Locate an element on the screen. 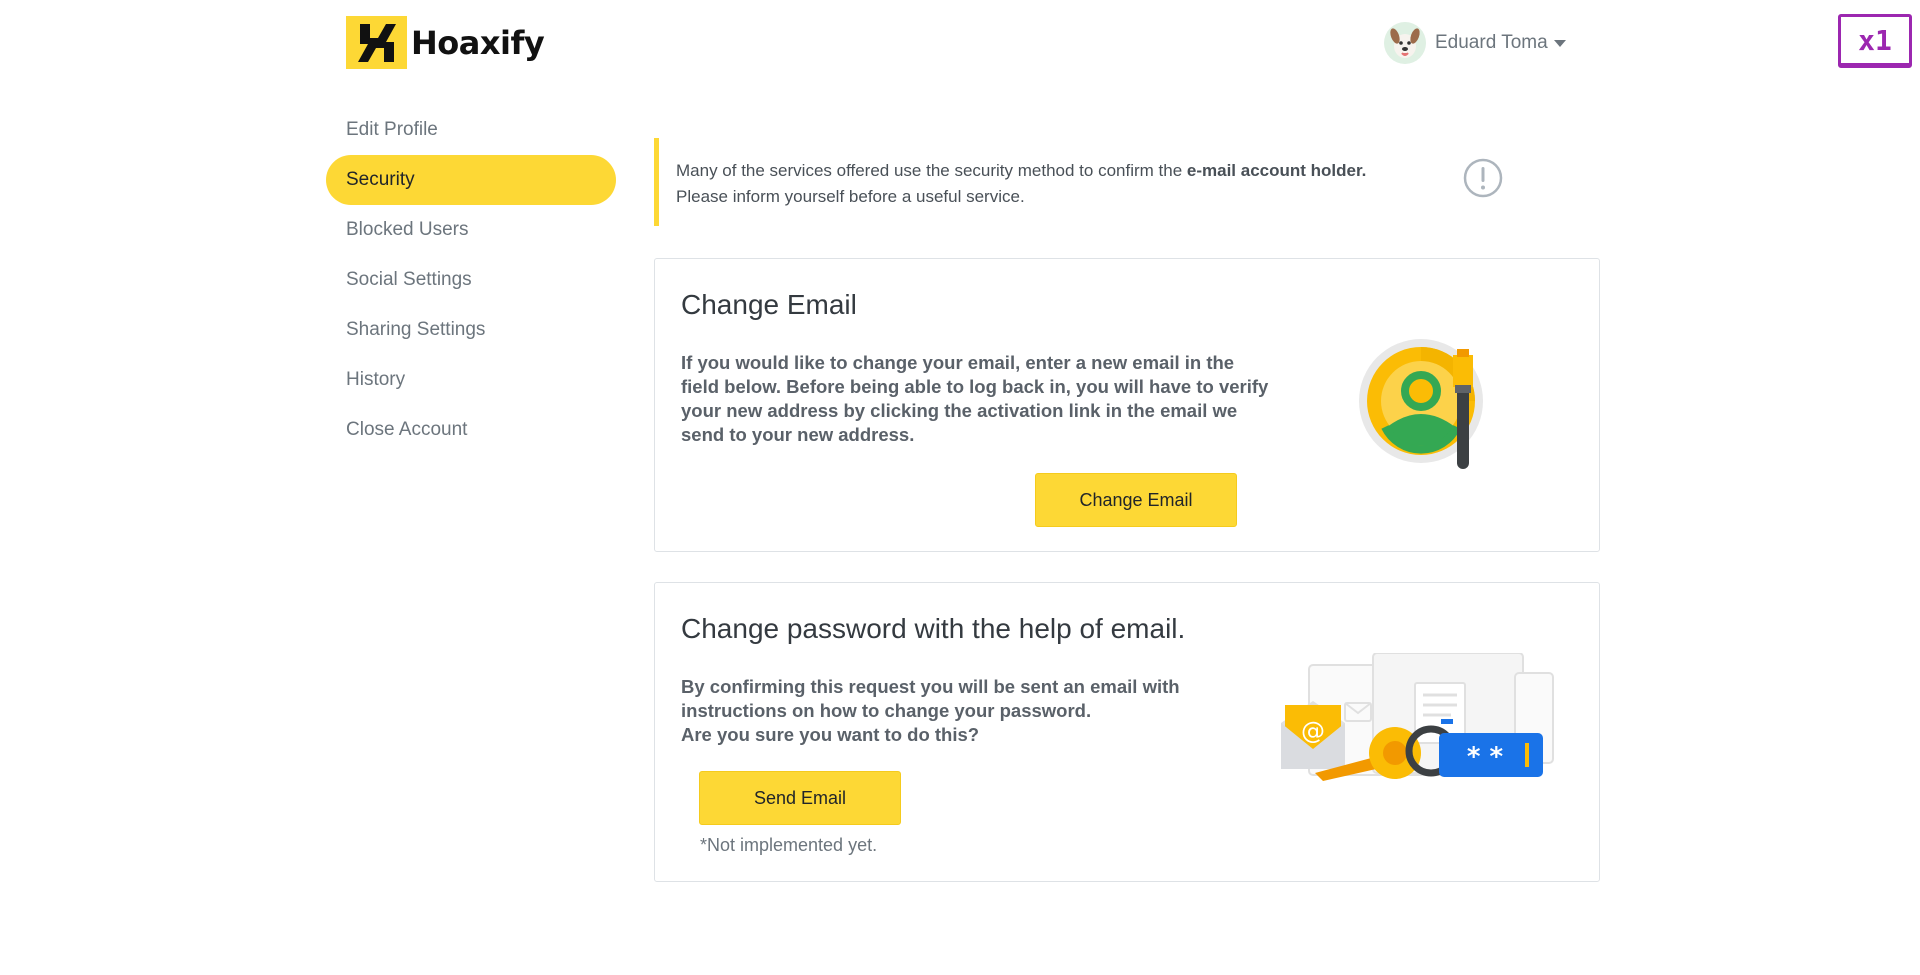 This screenshot has width=1920, height=975. change-password-confirm-text: Are you sure you want to do this? is located at coordinates (830, 734).